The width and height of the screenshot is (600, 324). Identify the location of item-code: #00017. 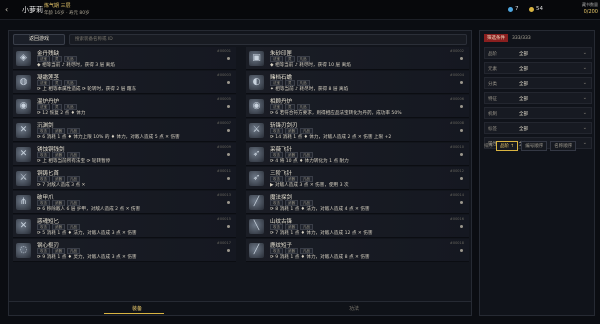
(223, 243).